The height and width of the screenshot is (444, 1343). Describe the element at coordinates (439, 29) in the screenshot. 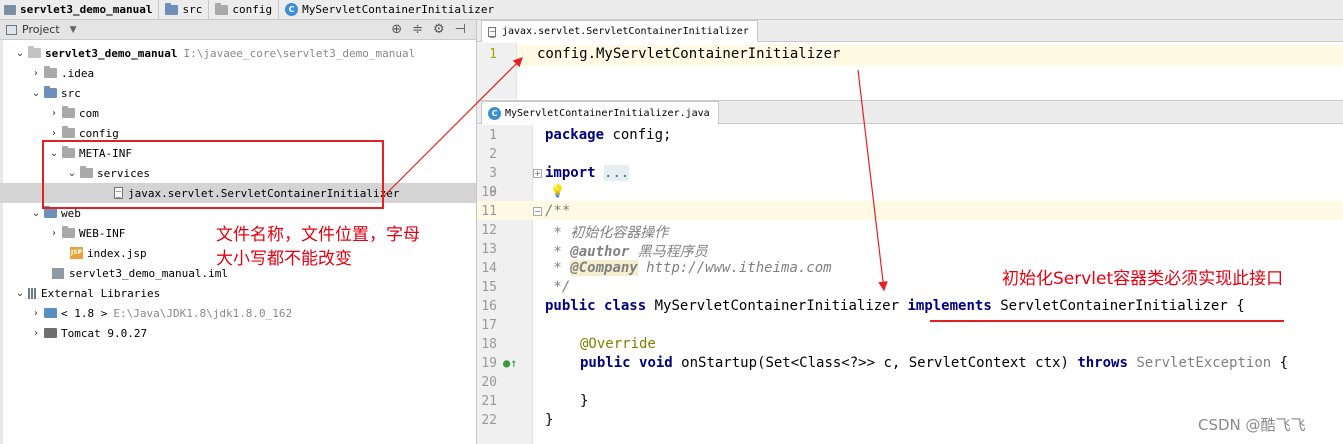

I see `gear-icon: ⚙` at that location.